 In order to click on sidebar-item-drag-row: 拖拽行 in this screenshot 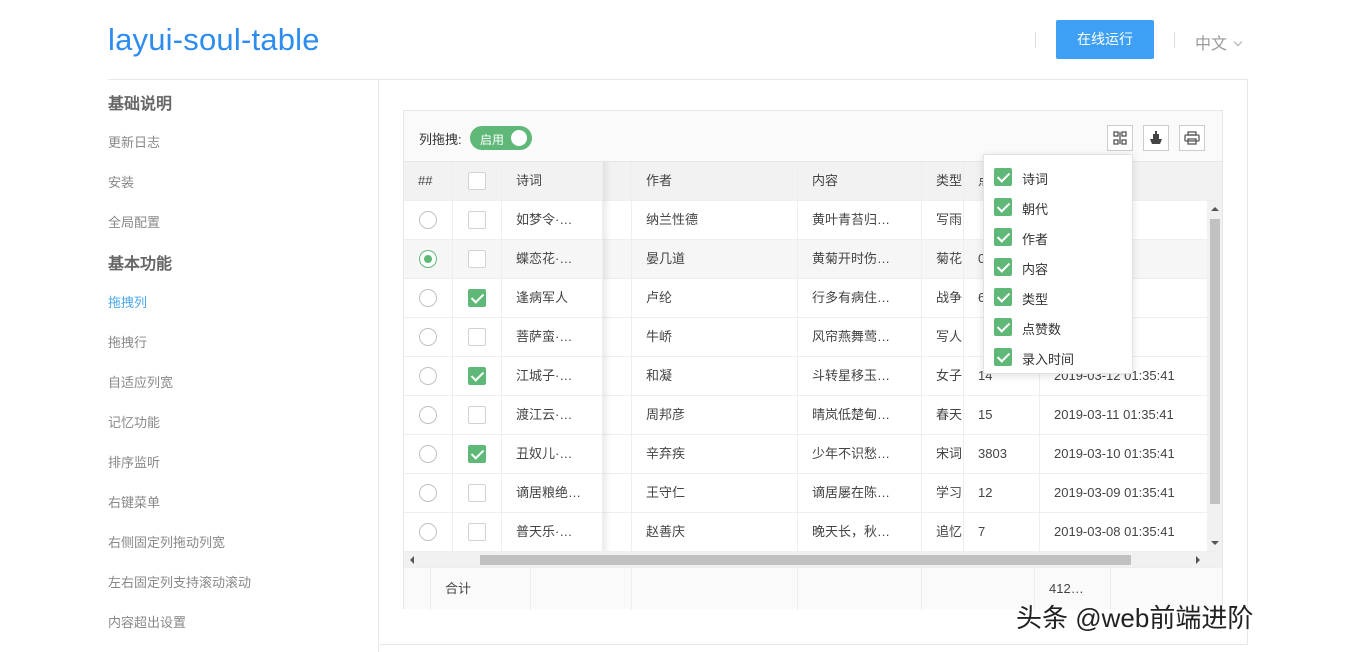, I will do `click(127, 341)`.